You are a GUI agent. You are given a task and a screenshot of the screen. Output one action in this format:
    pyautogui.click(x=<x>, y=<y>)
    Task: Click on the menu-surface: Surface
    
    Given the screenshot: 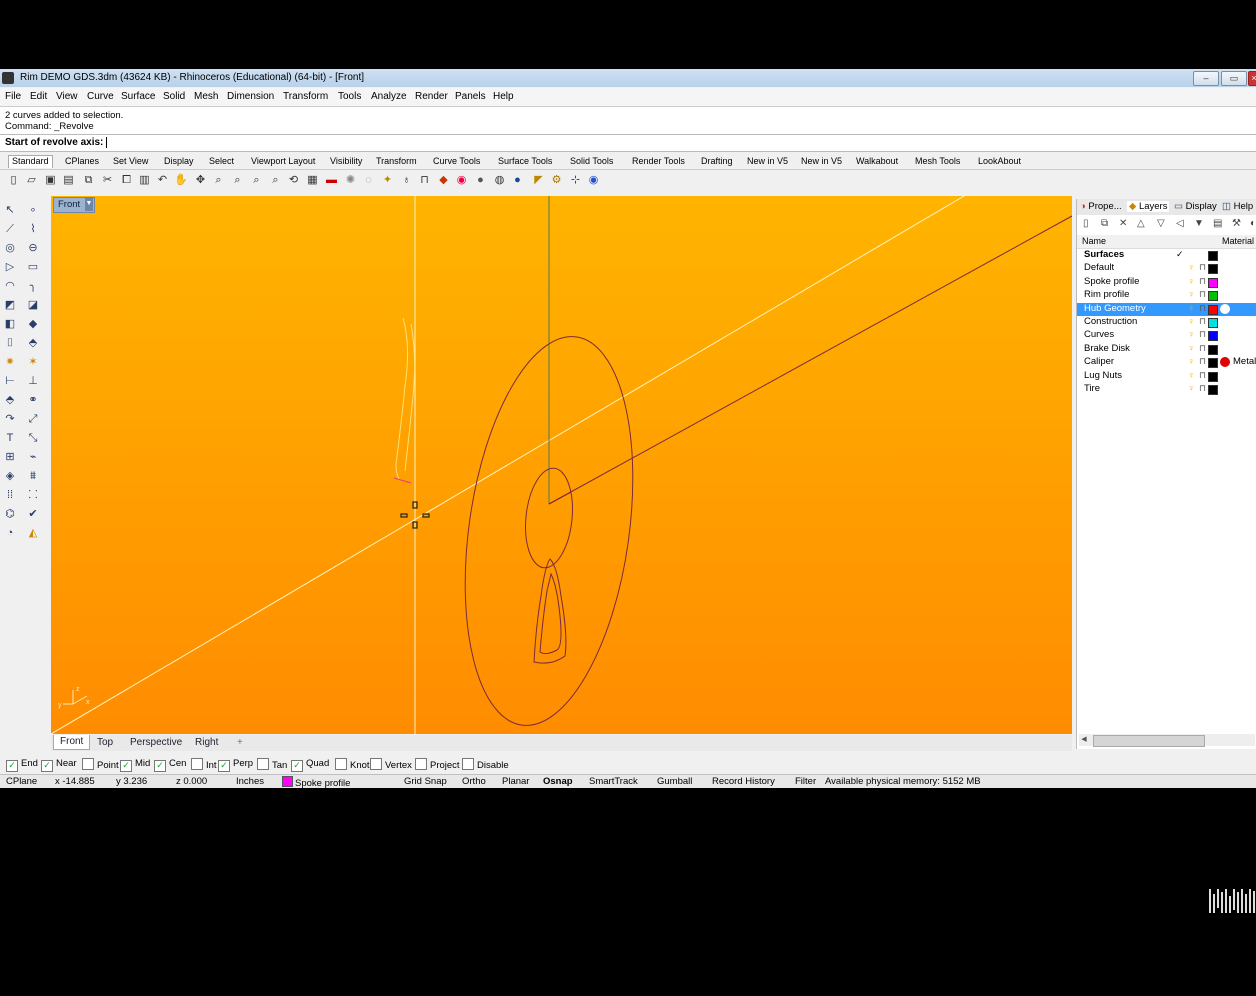 What is the action you would take?
    pyautogui.click(x=138, y=96)
    